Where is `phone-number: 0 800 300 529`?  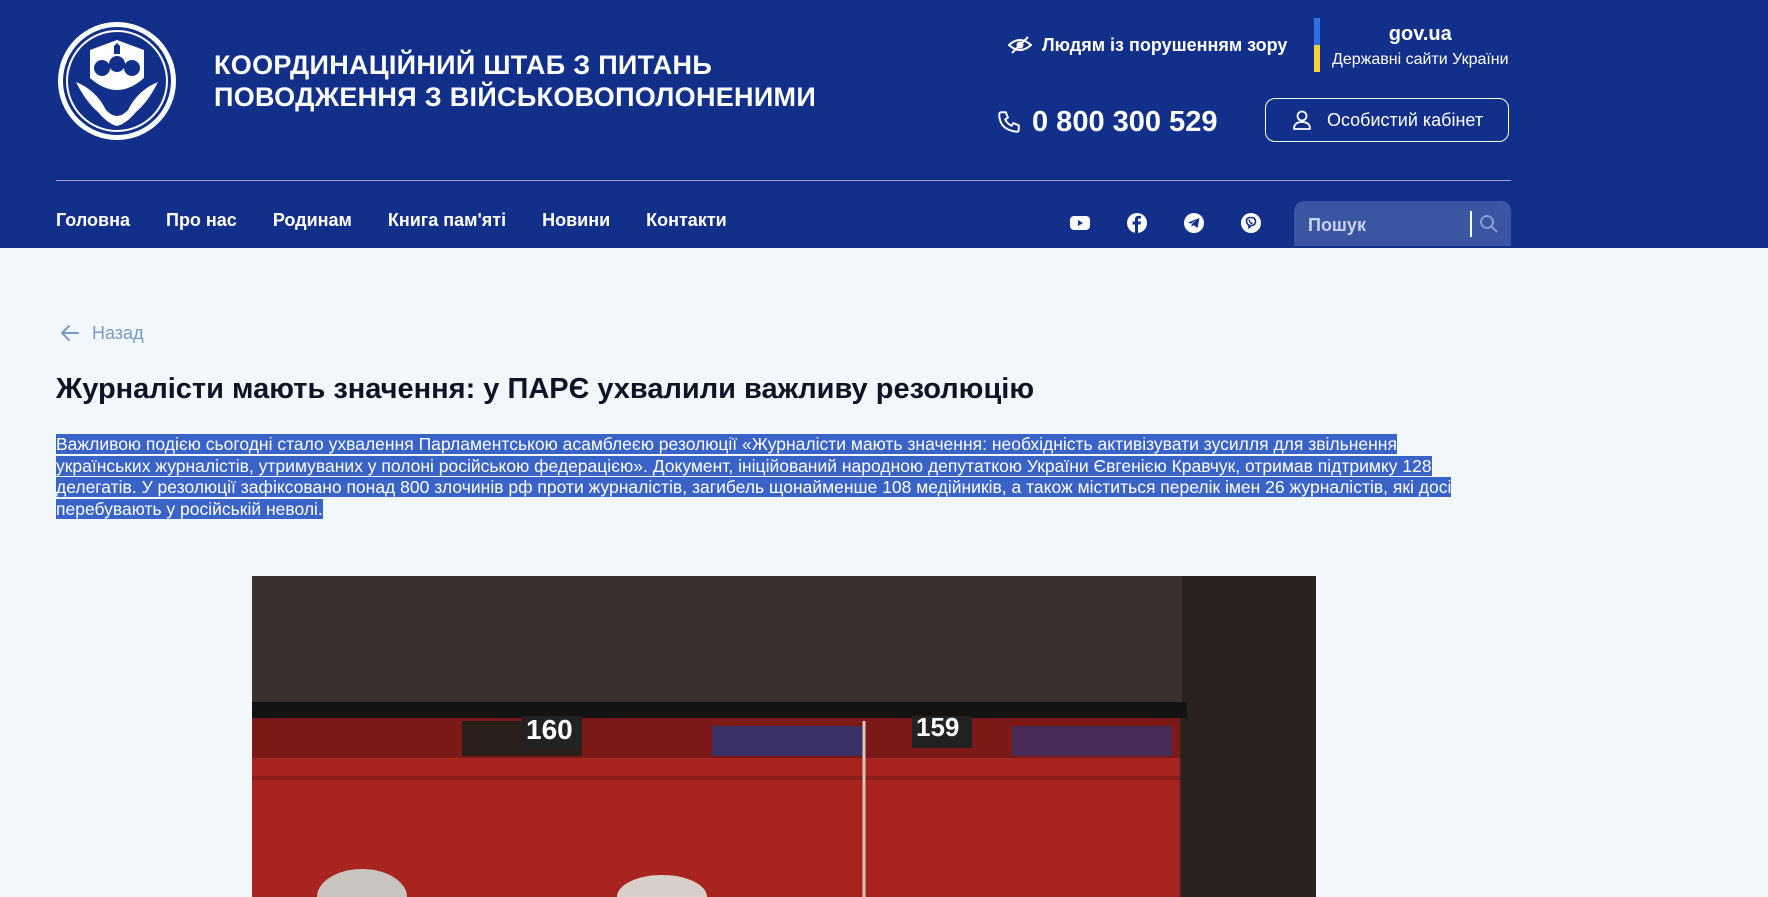
phone-number: 0 800 300 529 is located at coordinates (1125, 121).